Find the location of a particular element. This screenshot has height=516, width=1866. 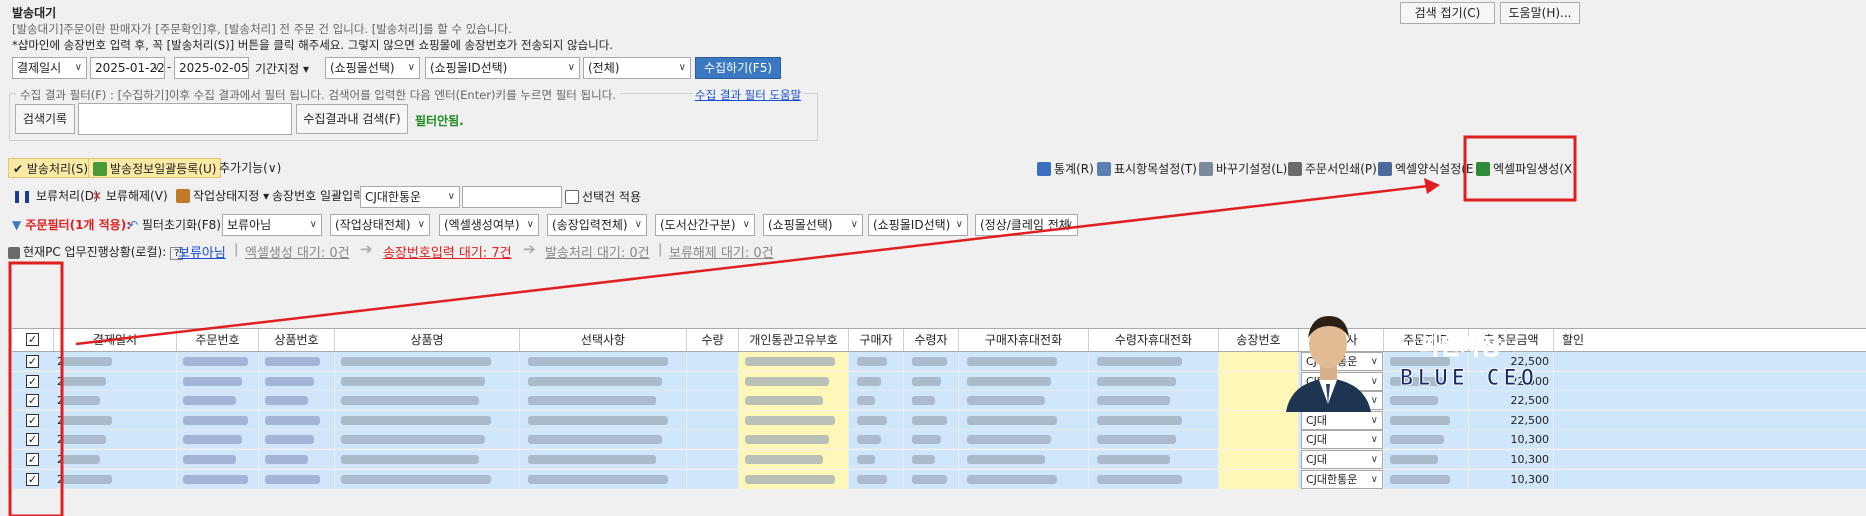

arrow-head-icon is located at coordinates (1432, 186).